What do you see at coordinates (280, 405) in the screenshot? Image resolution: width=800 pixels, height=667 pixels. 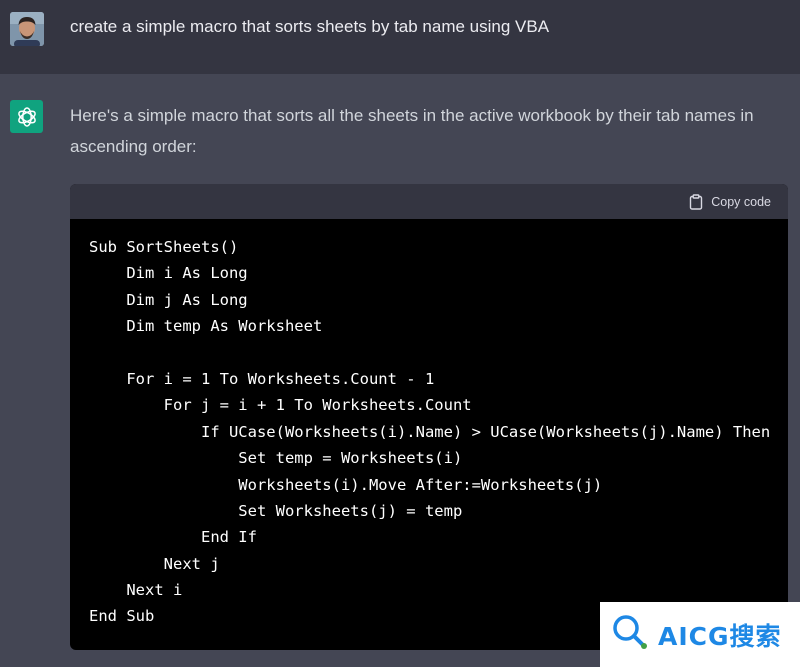 I see `code-line: For j = i + 1 To Worksheets.Count` at bounding box center [280, 405].